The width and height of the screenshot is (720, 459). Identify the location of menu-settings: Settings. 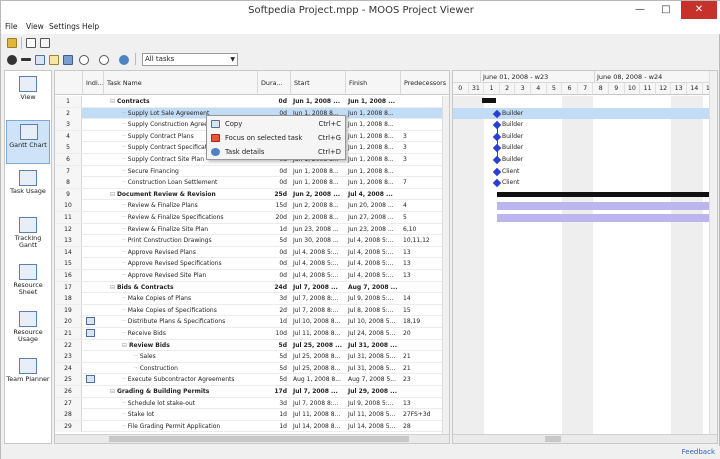
(64, 26).